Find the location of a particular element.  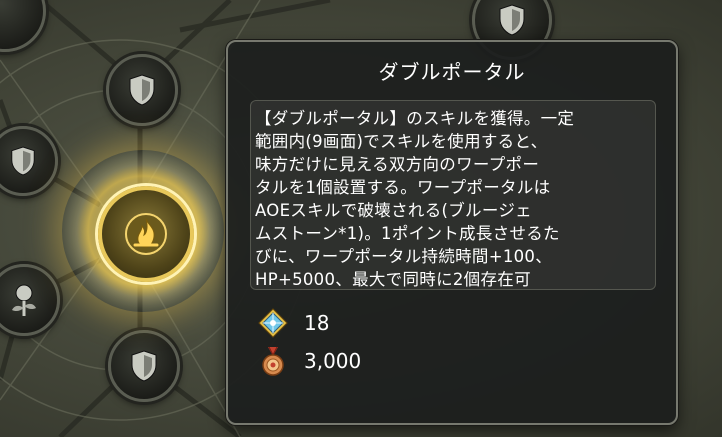

skill-node-selected is located at coordinates (146, 234).